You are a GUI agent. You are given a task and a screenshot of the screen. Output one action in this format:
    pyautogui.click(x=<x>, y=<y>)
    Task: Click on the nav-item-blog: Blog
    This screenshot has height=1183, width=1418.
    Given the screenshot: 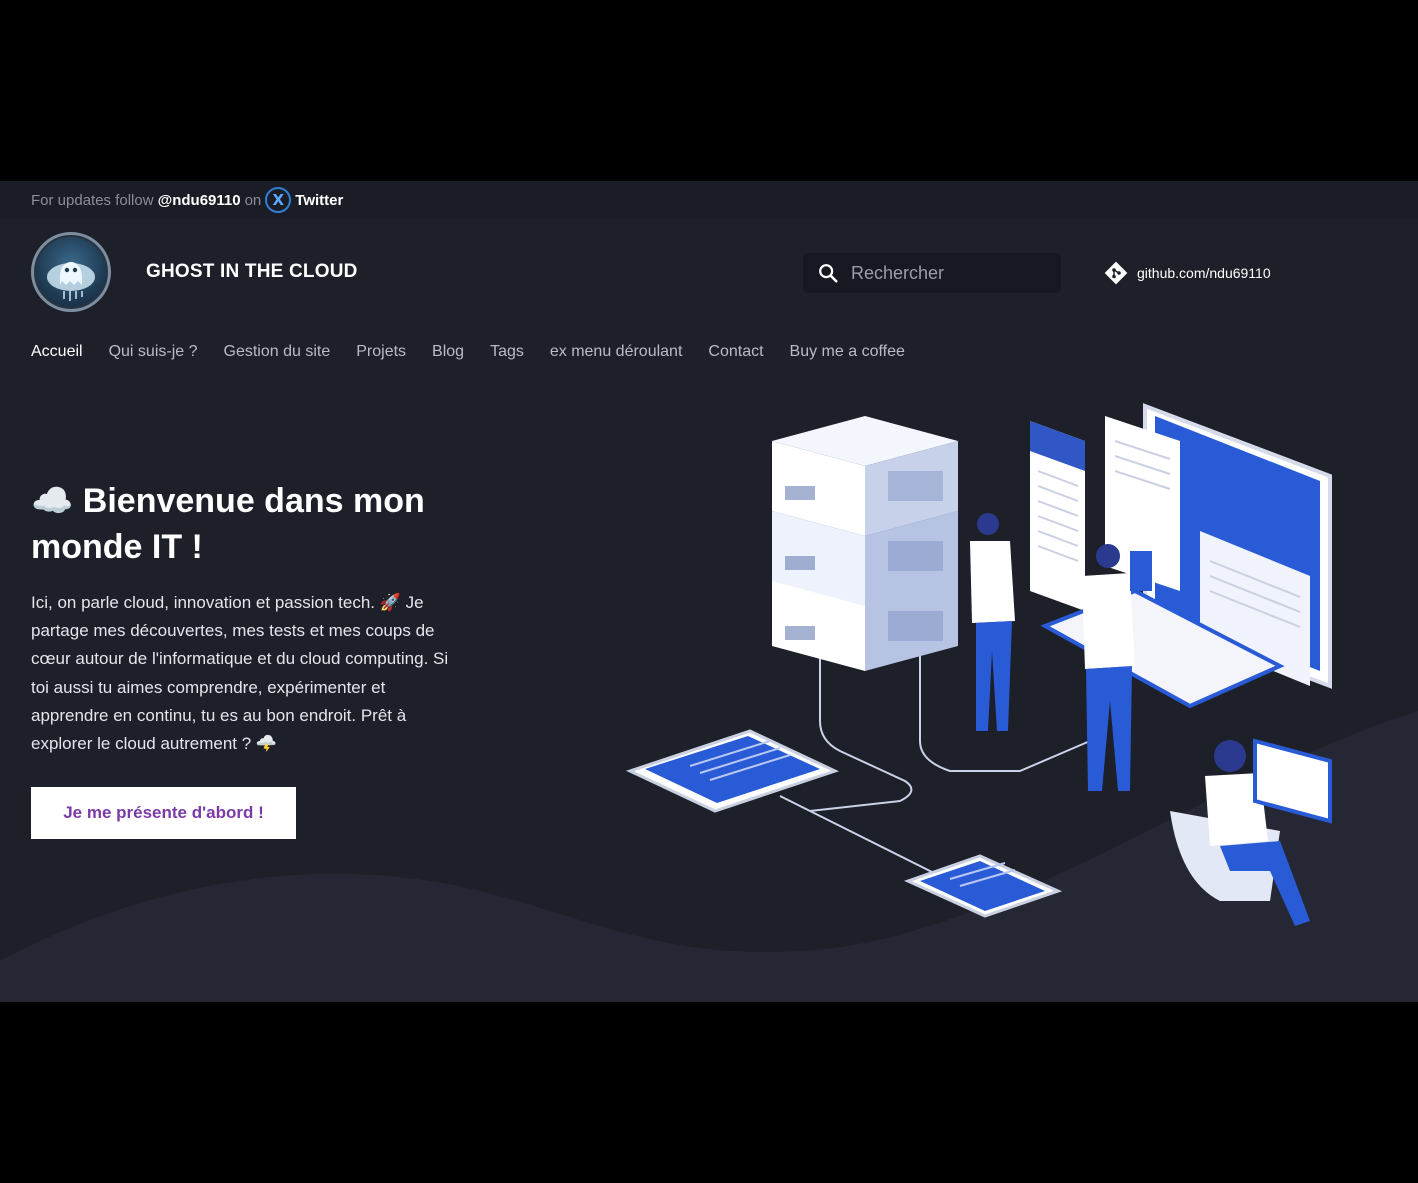 What is the action you would take?
    pyautogui.click(x=448, y=352)
    